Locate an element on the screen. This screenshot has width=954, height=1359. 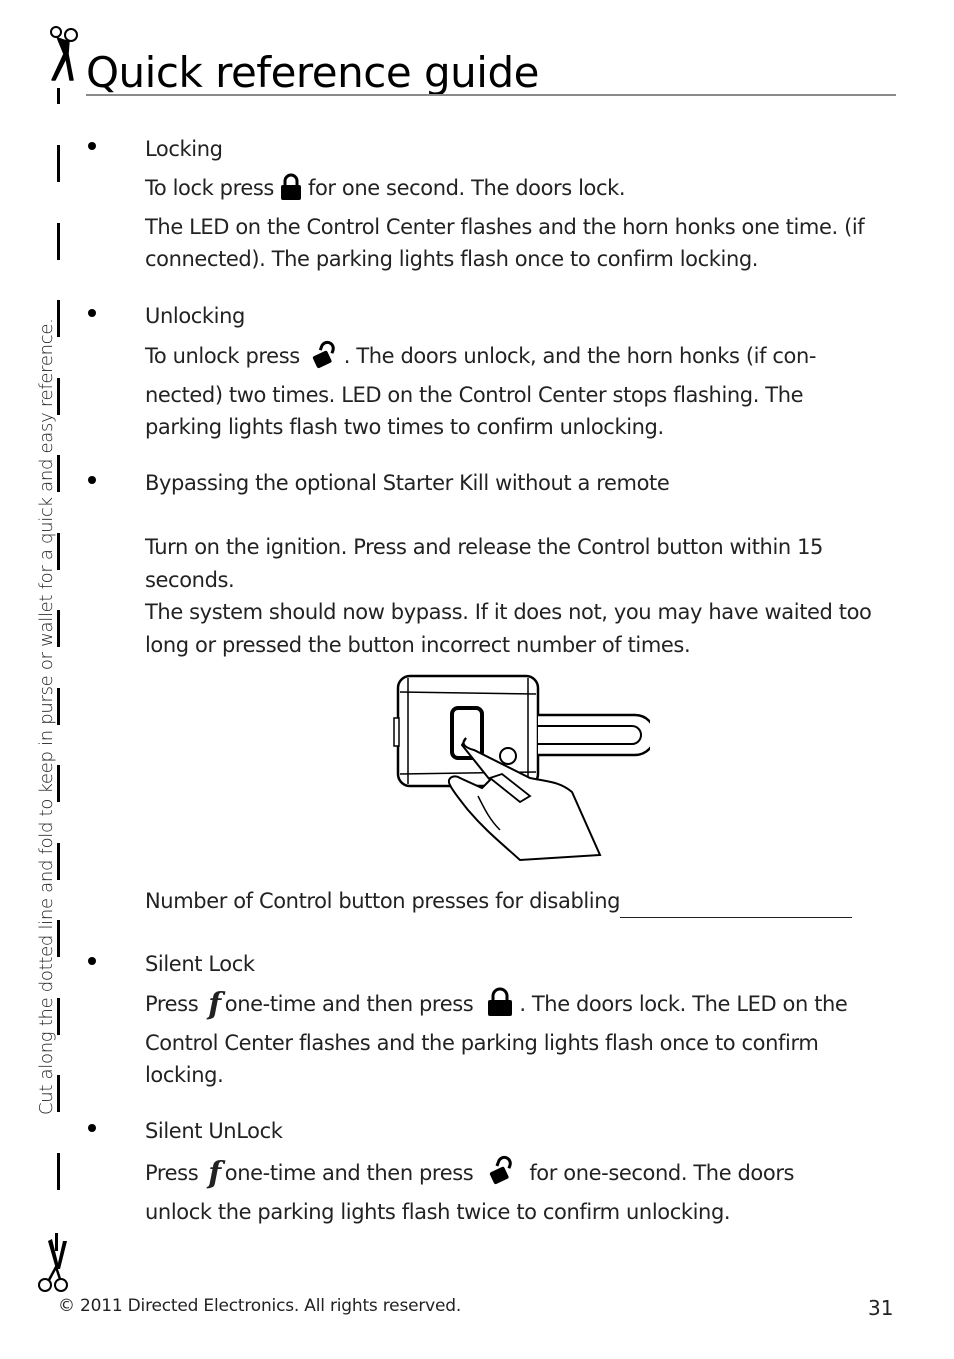
title-underline is located at coordinates (491, 95).